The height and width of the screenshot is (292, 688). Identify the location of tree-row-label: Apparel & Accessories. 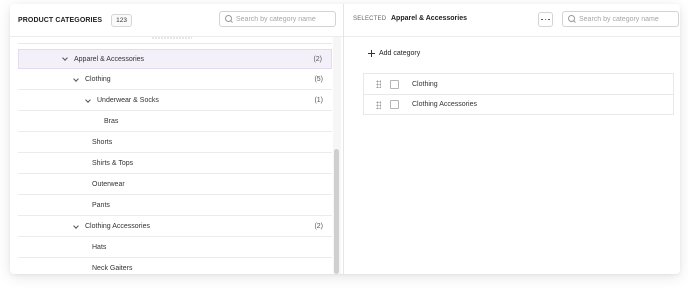
(109, 59).